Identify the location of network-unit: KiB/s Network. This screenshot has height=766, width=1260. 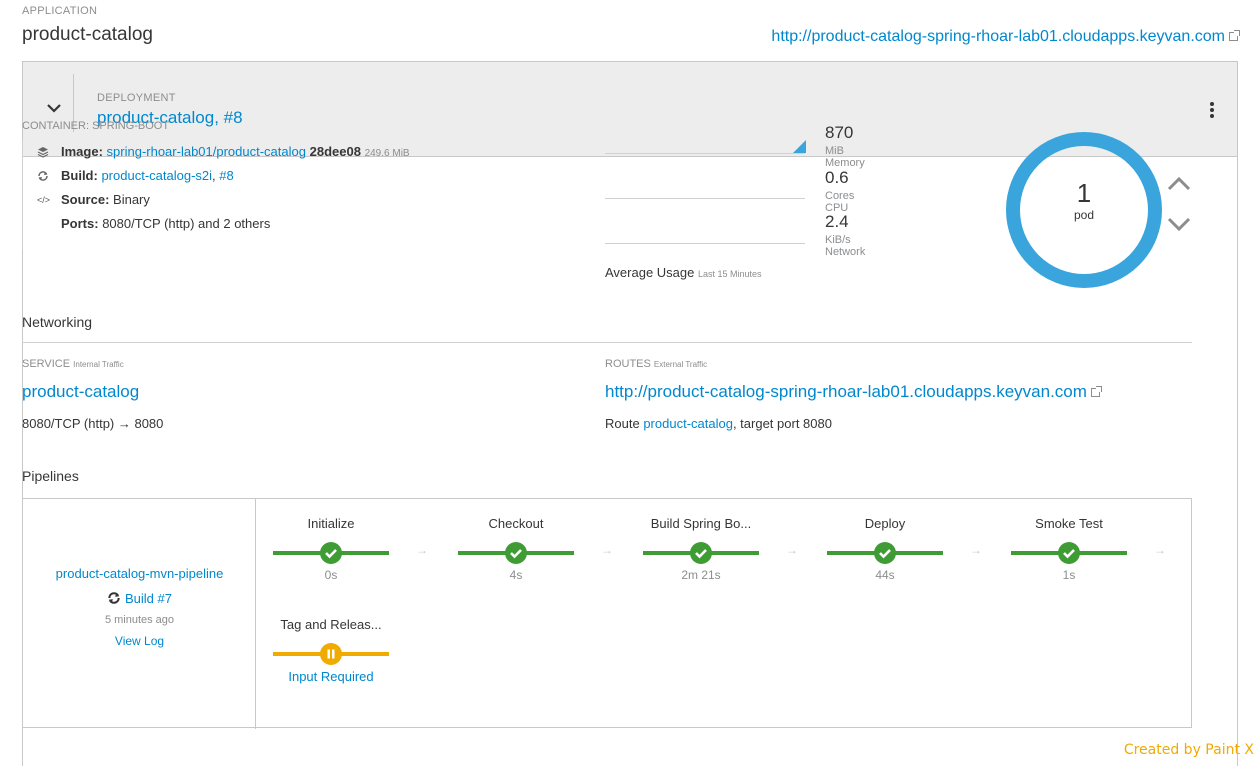
(845, 246).